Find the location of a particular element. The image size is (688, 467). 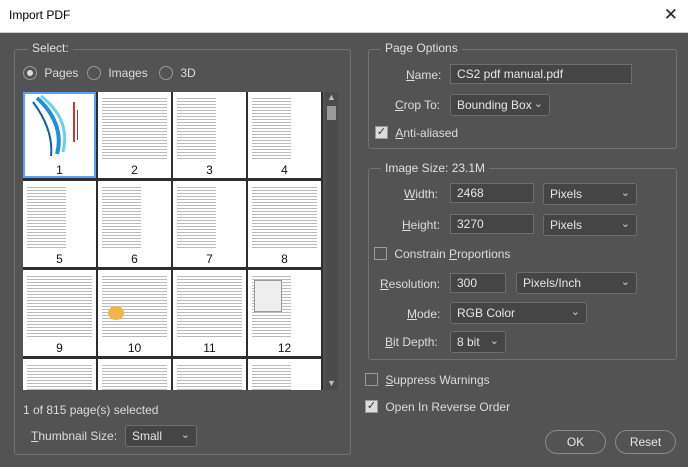

thumbnail-size-value: Small is located at coordinates (147, 436).